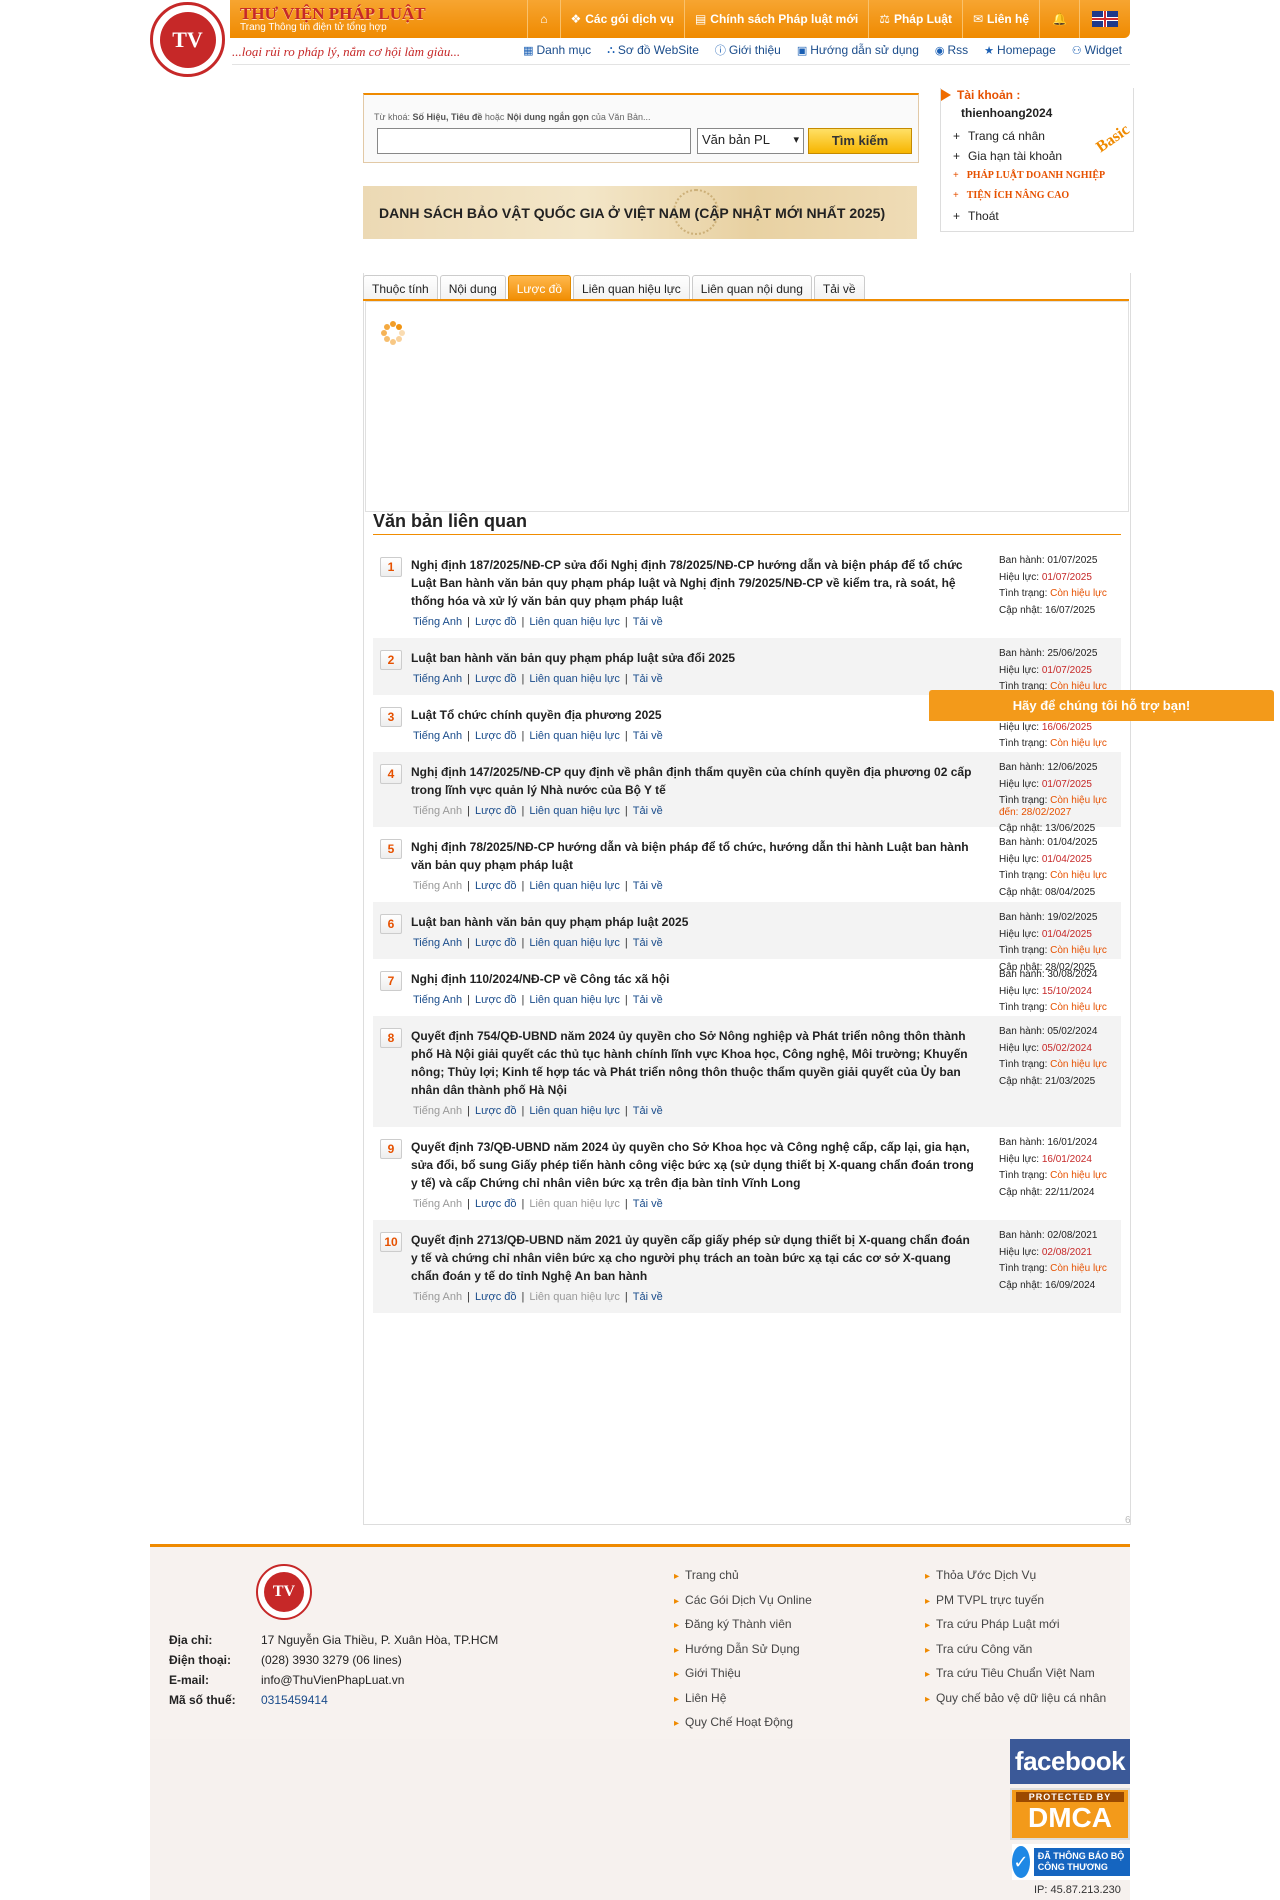  Describe the element at coordinates (1104, 19) in the screenshot. I see `language-switch-button` at that location.